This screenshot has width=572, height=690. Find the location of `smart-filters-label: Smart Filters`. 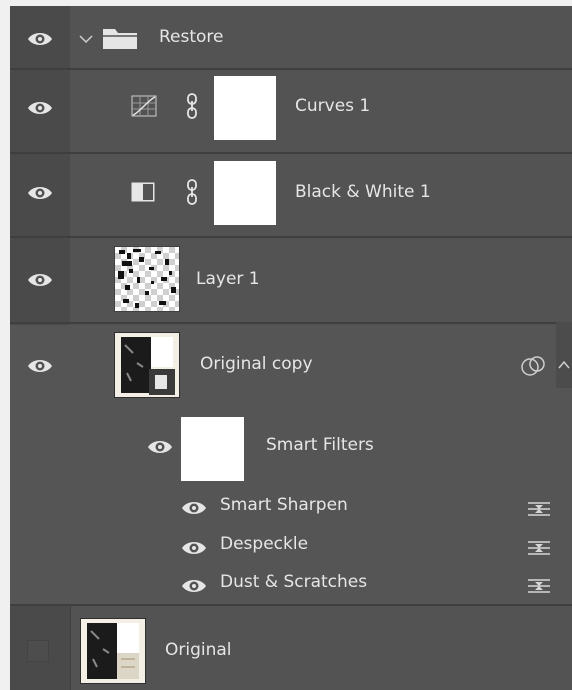

smart-filters-label: Smart Filters is located at coordinates (320, 445).